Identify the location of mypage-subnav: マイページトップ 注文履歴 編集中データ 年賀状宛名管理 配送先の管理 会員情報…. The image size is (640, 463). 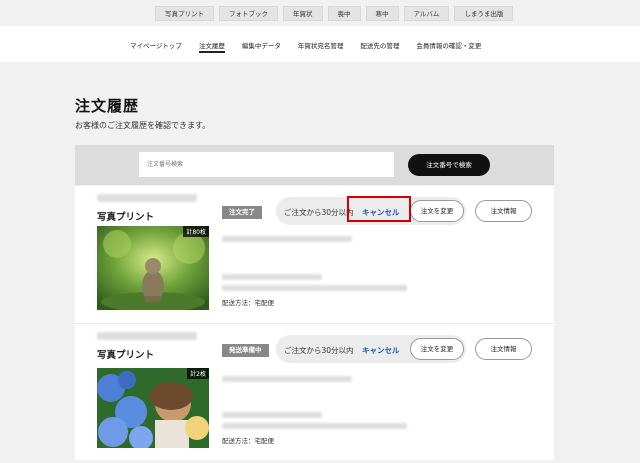
(320, 44).